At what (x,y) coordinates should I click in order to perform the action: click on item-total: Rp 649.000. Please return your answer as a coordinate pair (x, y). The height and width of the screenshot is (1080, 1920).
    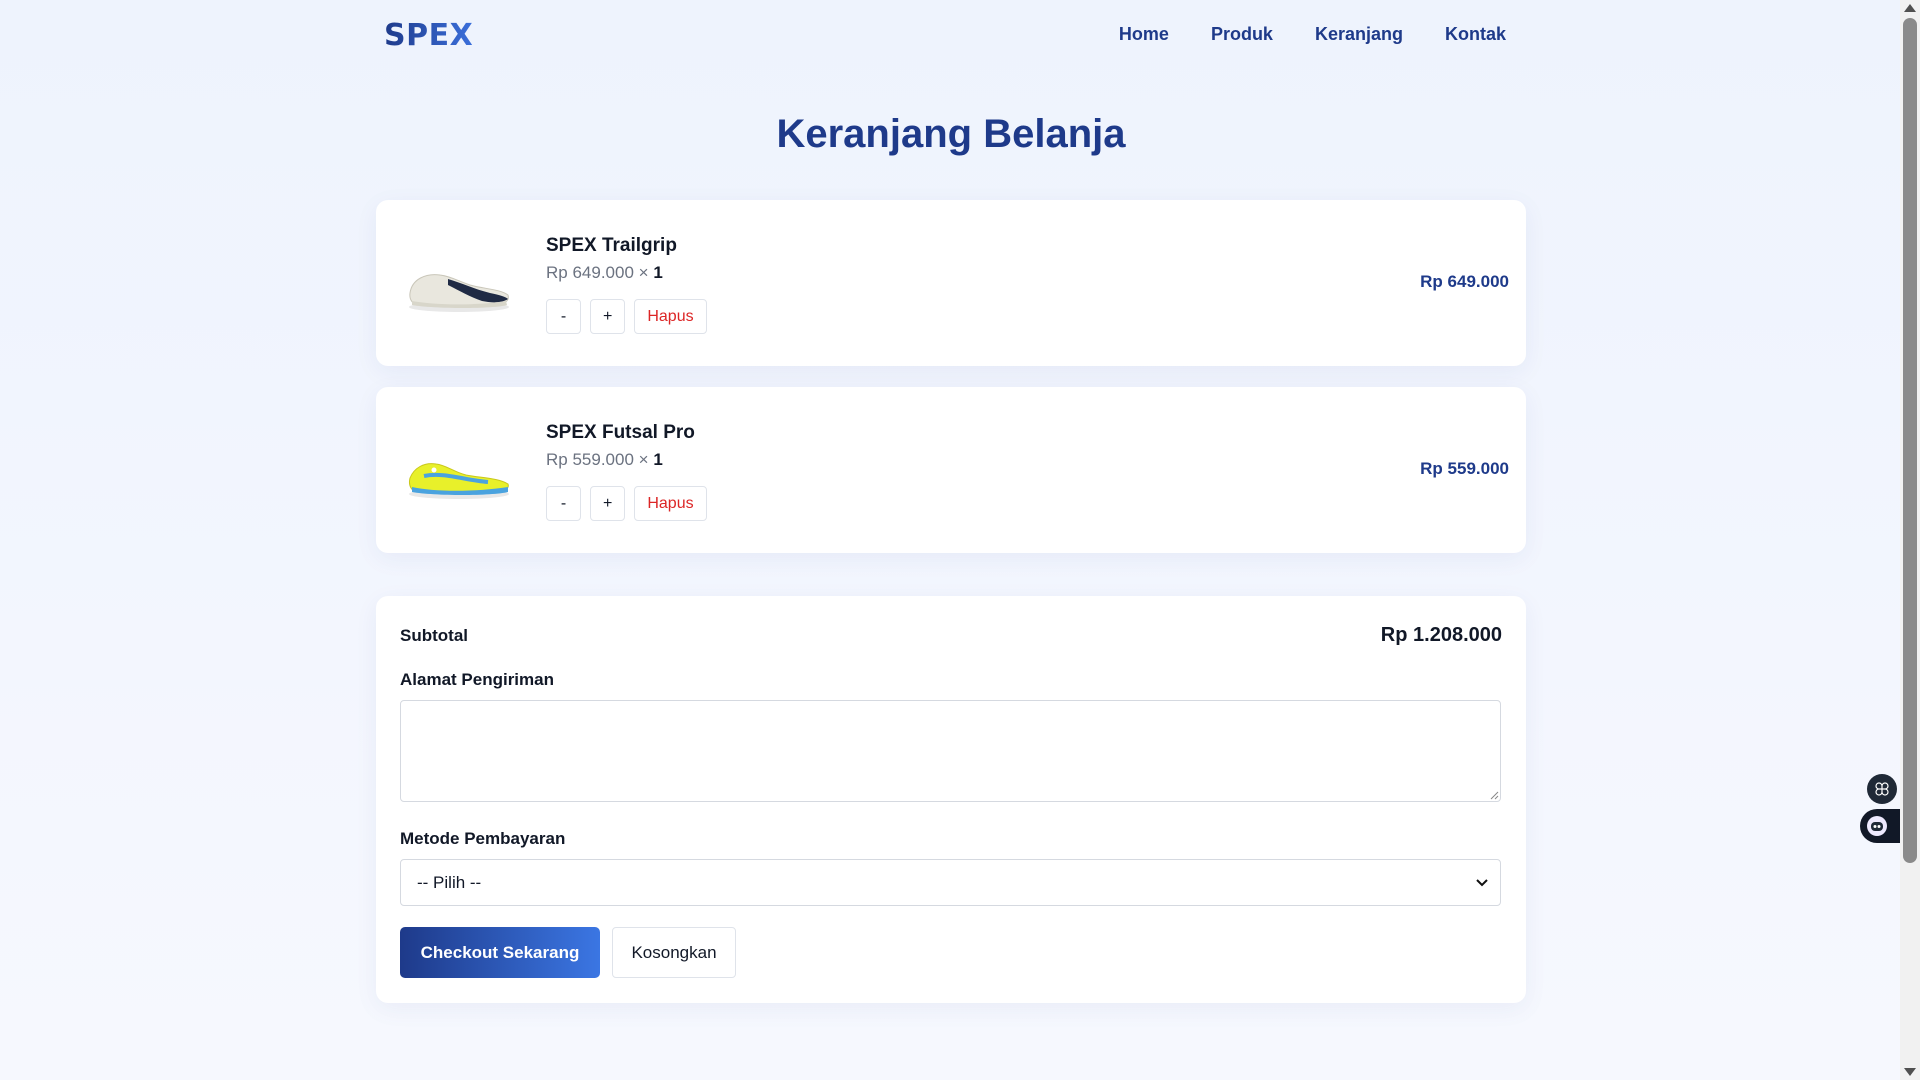
    Looking at the image, I should click on (1464, 281).